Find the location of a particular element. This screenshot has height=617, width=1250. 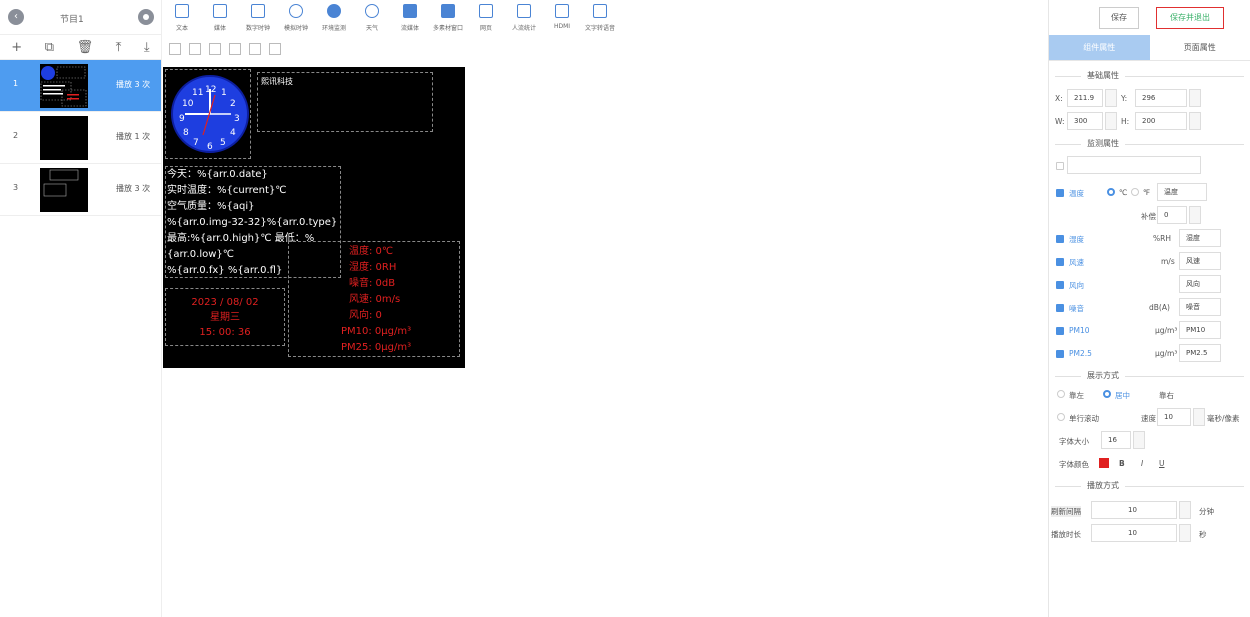

w-stepper is located at coordinates (1111, 121).